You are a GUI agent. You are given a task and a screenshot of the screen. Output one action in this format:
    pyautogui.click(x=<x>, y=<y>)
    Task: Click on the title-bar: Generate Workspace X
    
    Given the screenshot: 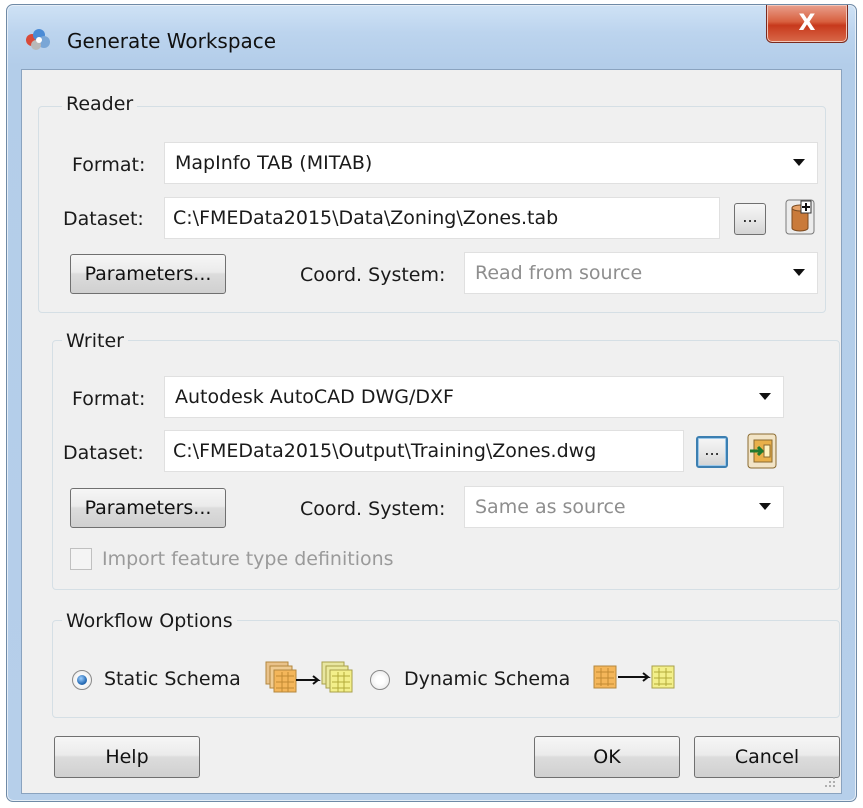 What is the action you would take?
    pyautogui.click(x=431, y=37)
    